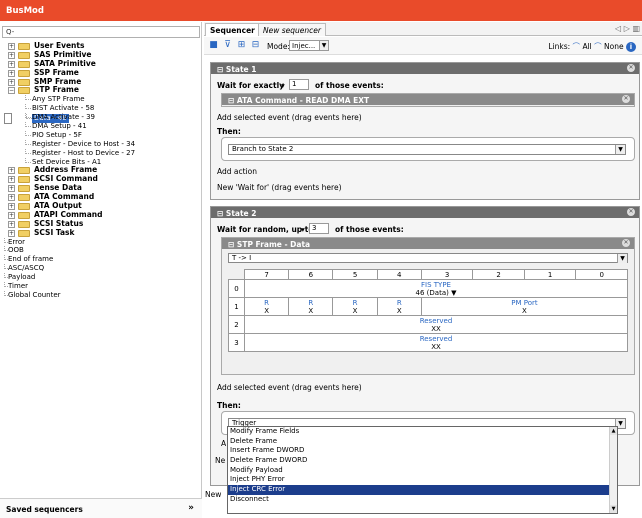  I want to click on scroll-up-icon: ▲, so click(613, 431).